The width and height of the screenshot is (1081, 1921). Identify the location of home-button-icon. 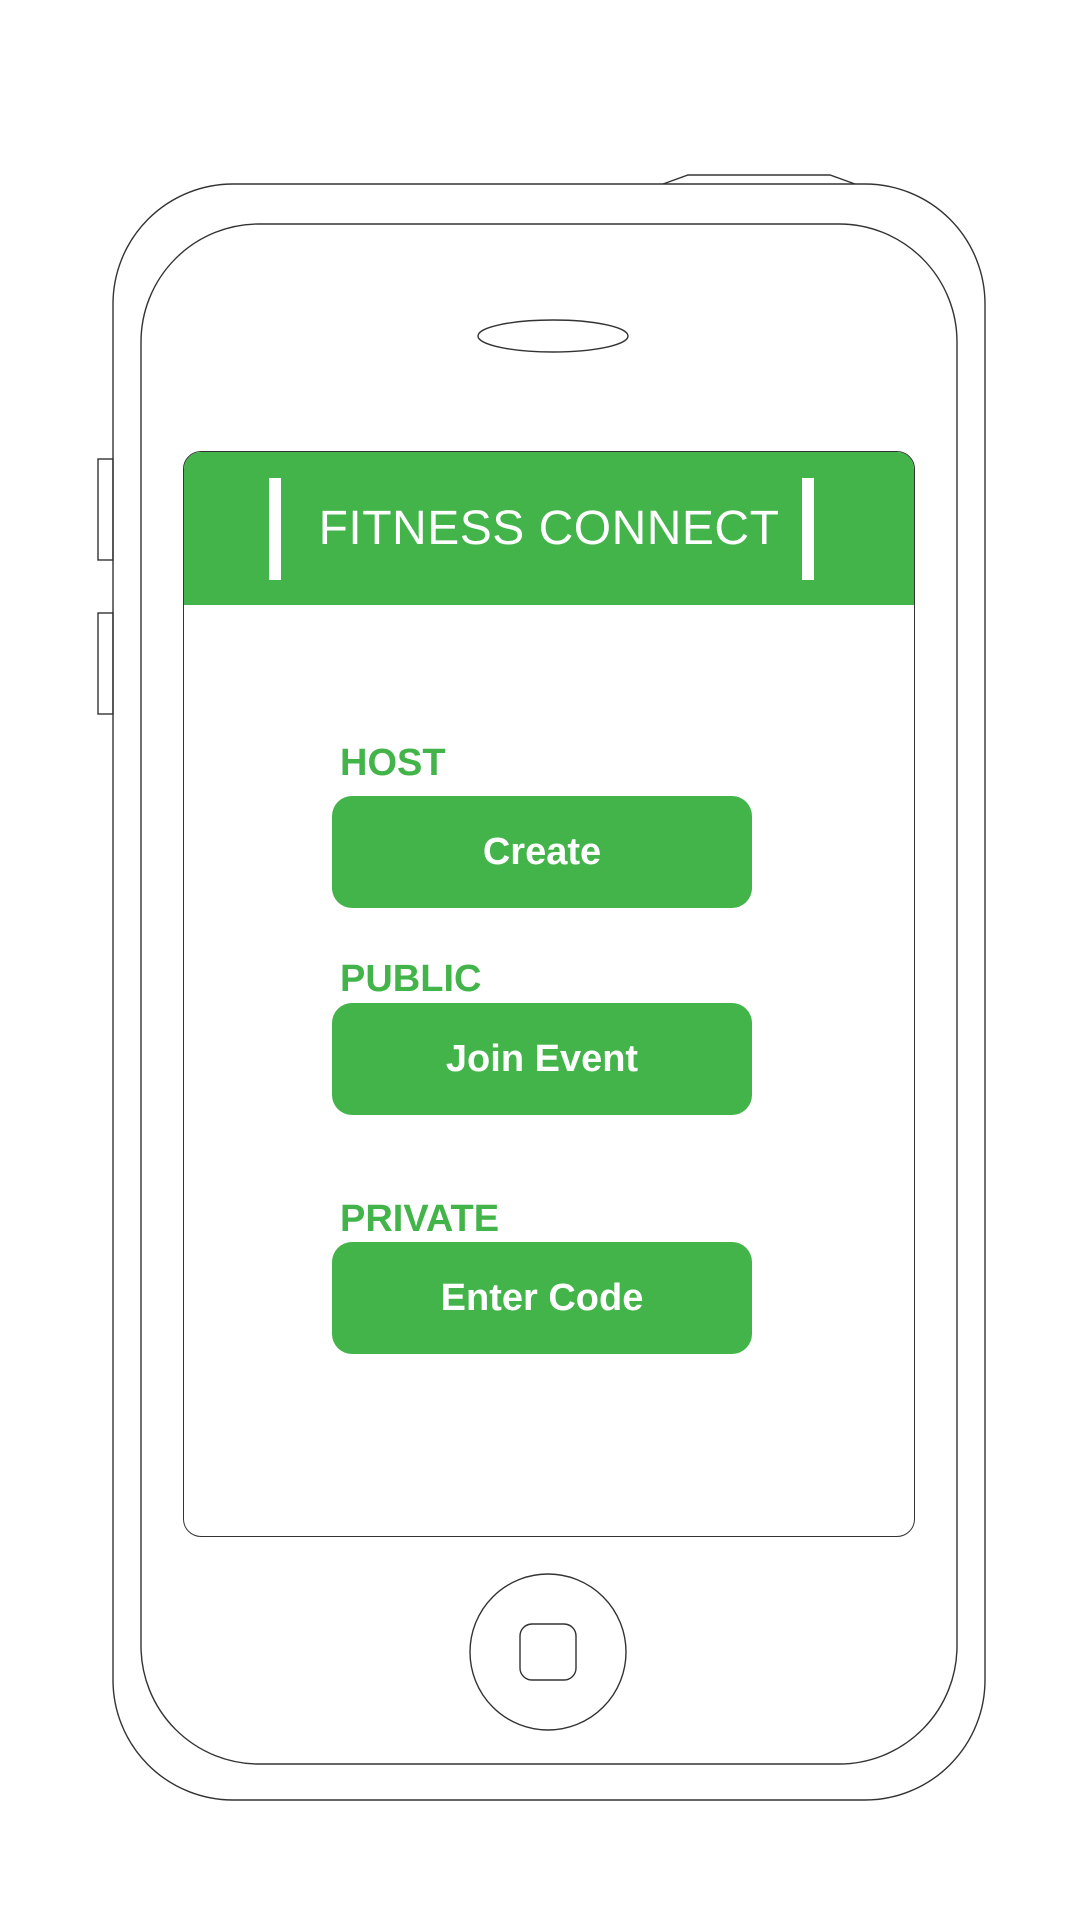
(548, 1652).